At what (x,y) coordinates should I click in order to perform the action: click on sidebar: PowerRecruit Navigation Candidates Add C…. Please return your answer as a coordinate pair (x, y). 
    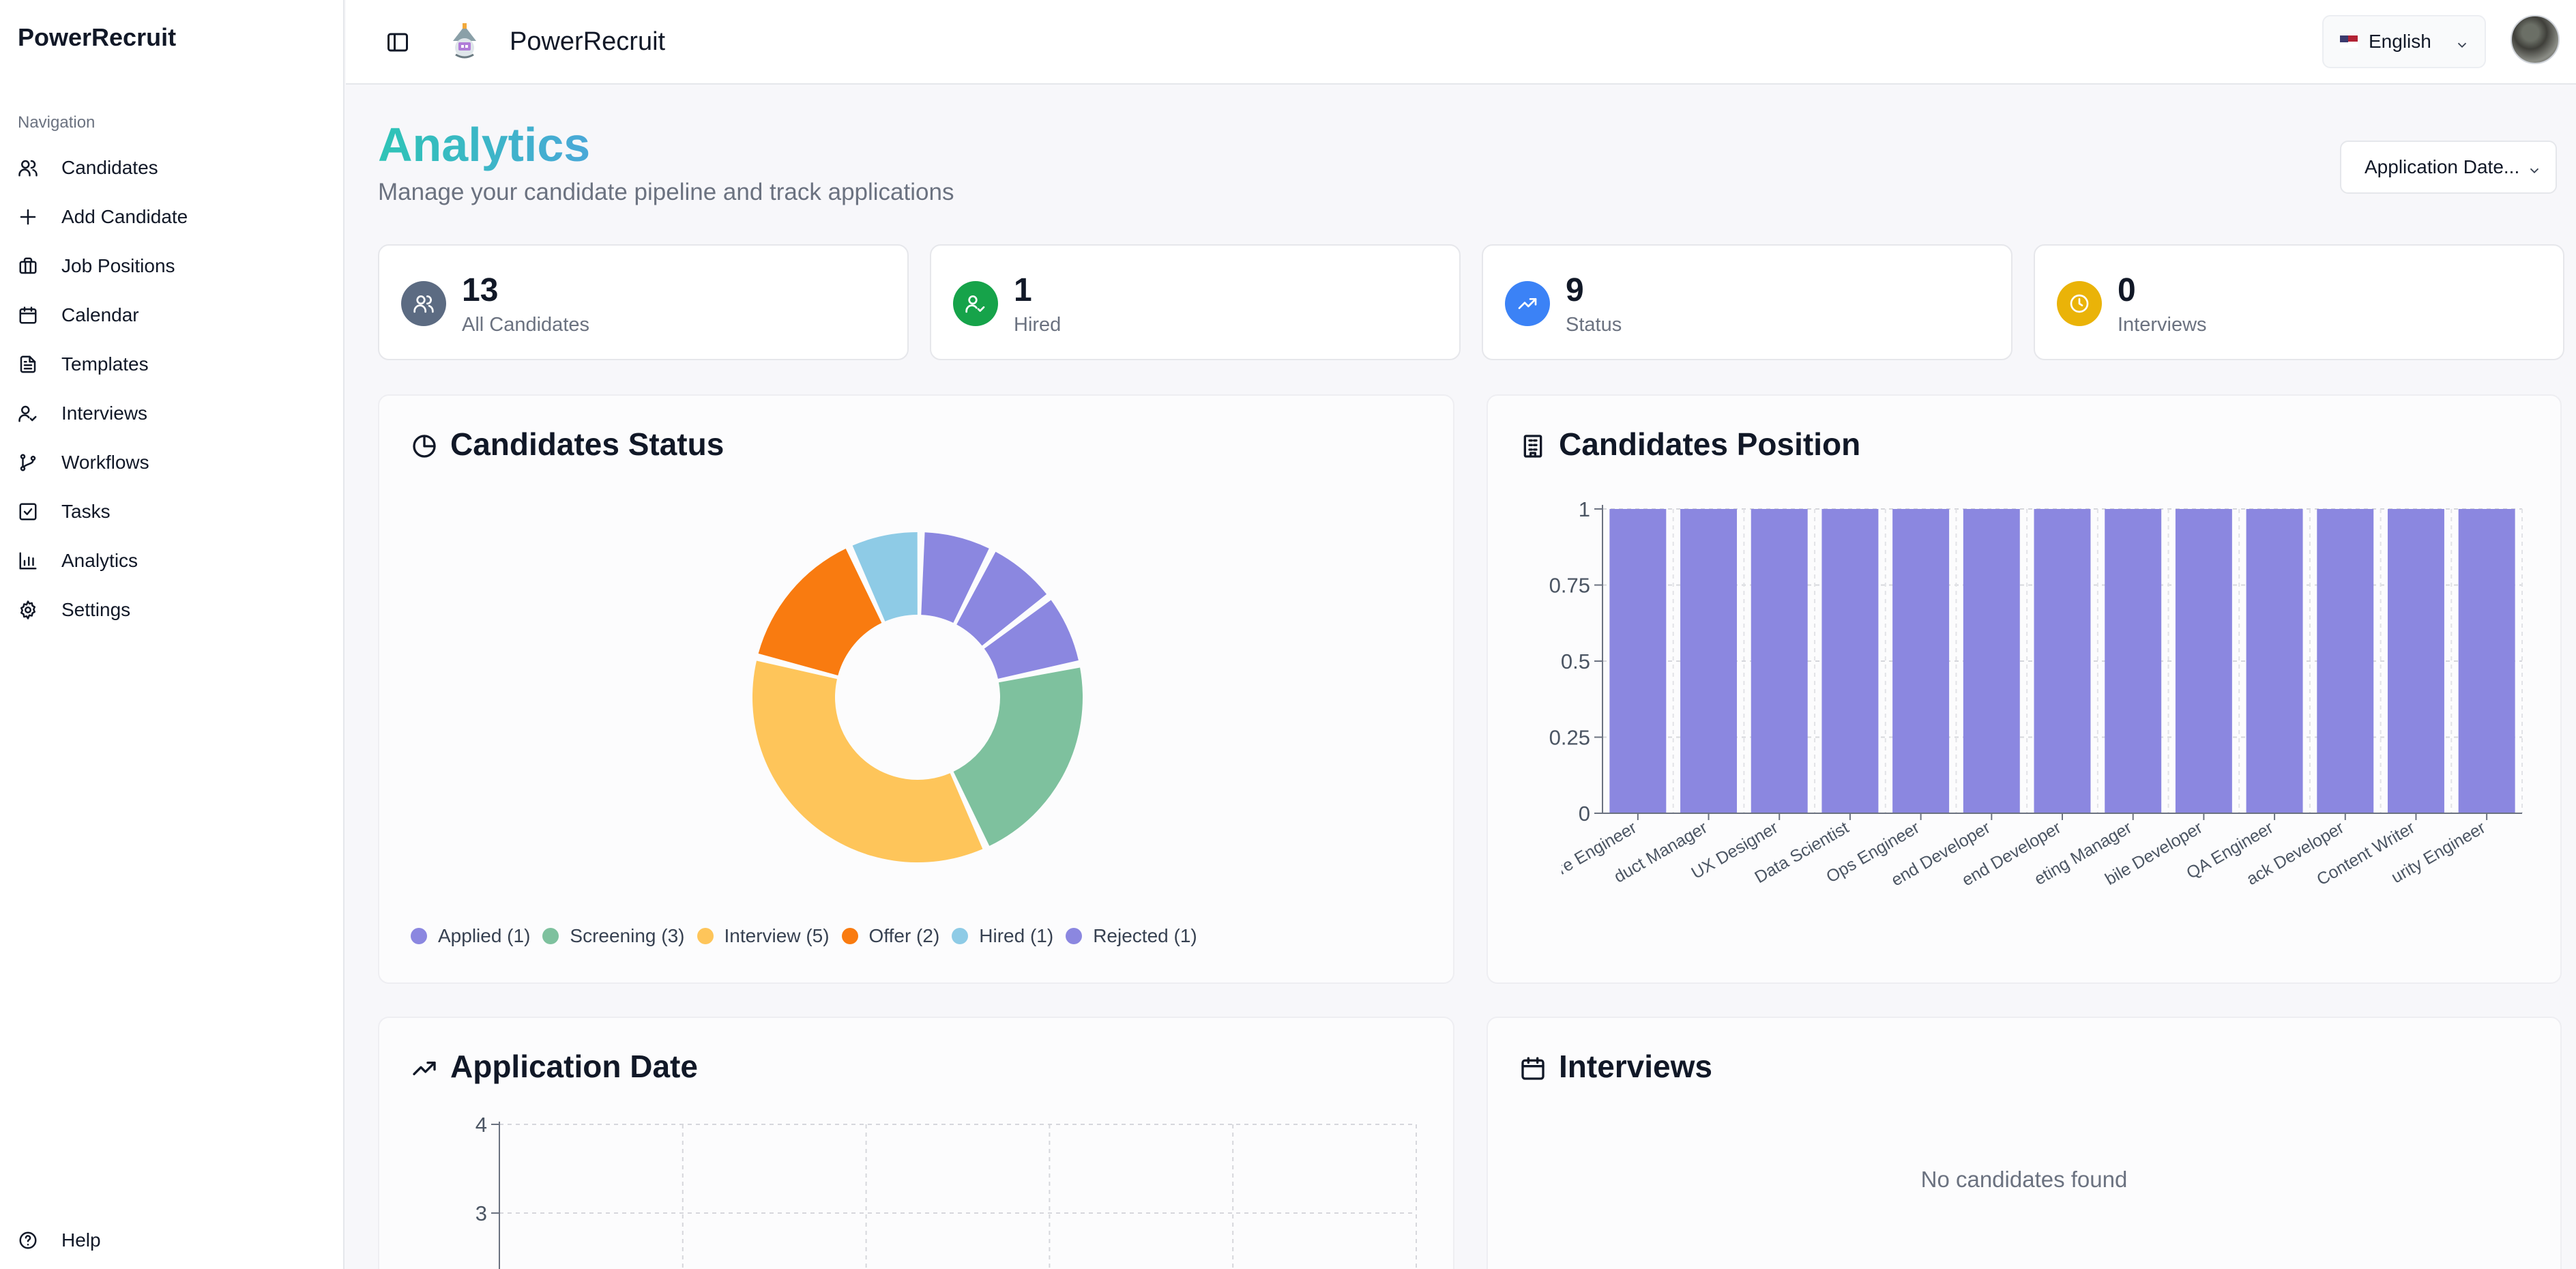
    Looking at the image, I should click on (172, 634).